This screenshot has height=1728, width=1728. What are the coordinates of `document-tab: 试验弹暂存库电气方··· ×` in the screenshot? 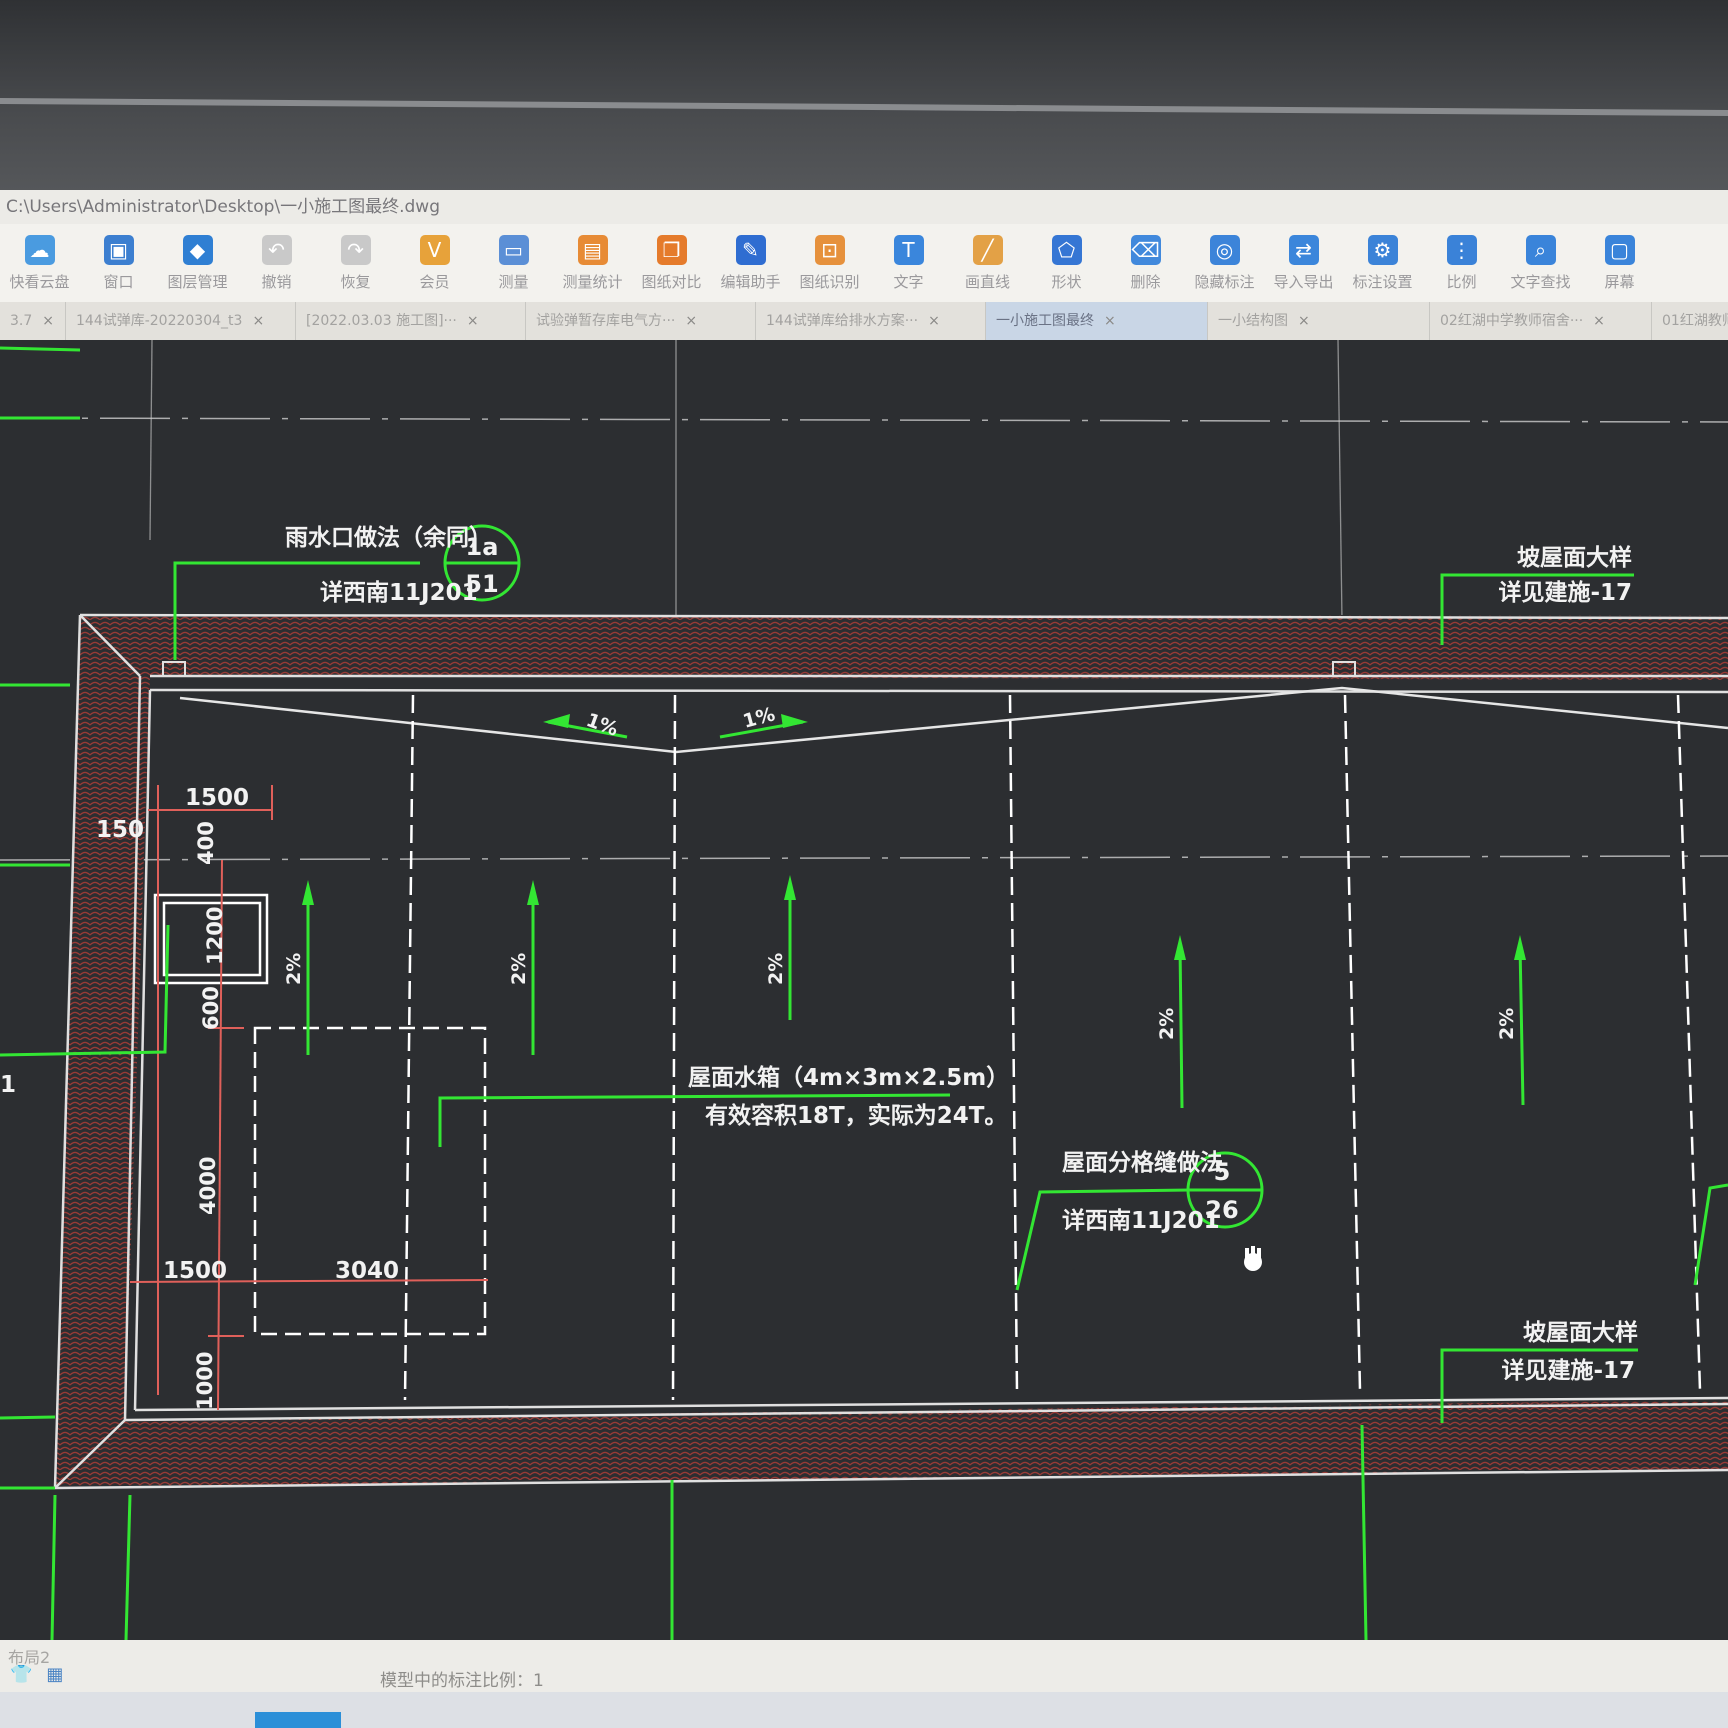 It's located at (641, 321).